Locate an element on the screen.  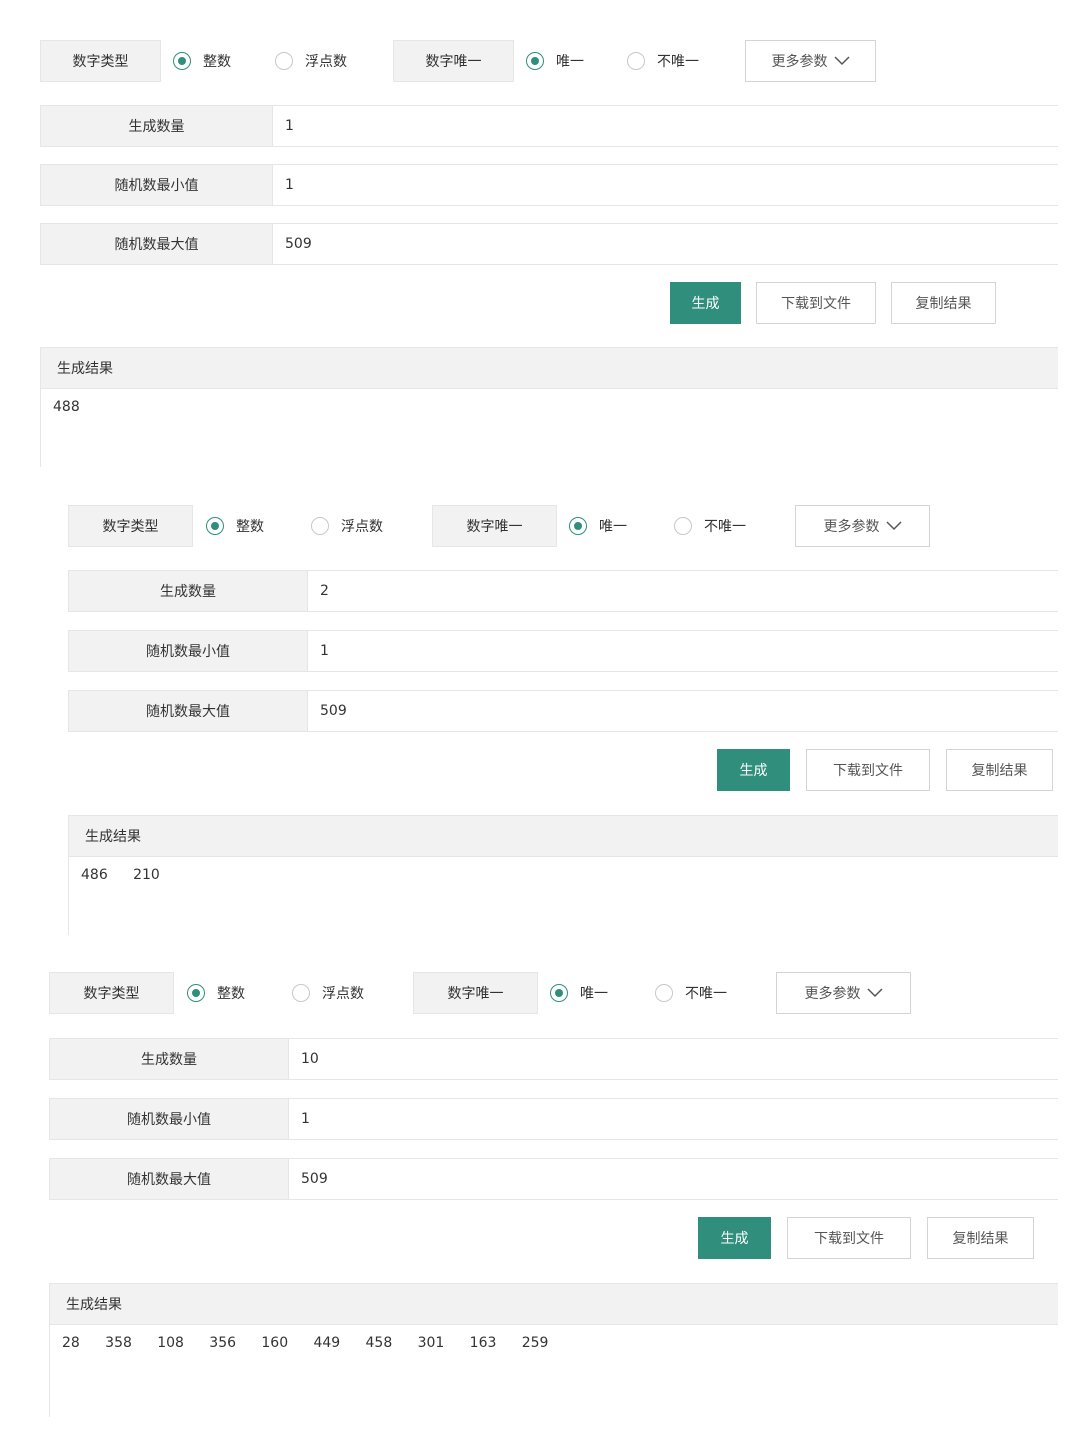
generate-result-output: 28 358 108 356 160 449 458 301 163 259 is located at coordinates (553, 1371).